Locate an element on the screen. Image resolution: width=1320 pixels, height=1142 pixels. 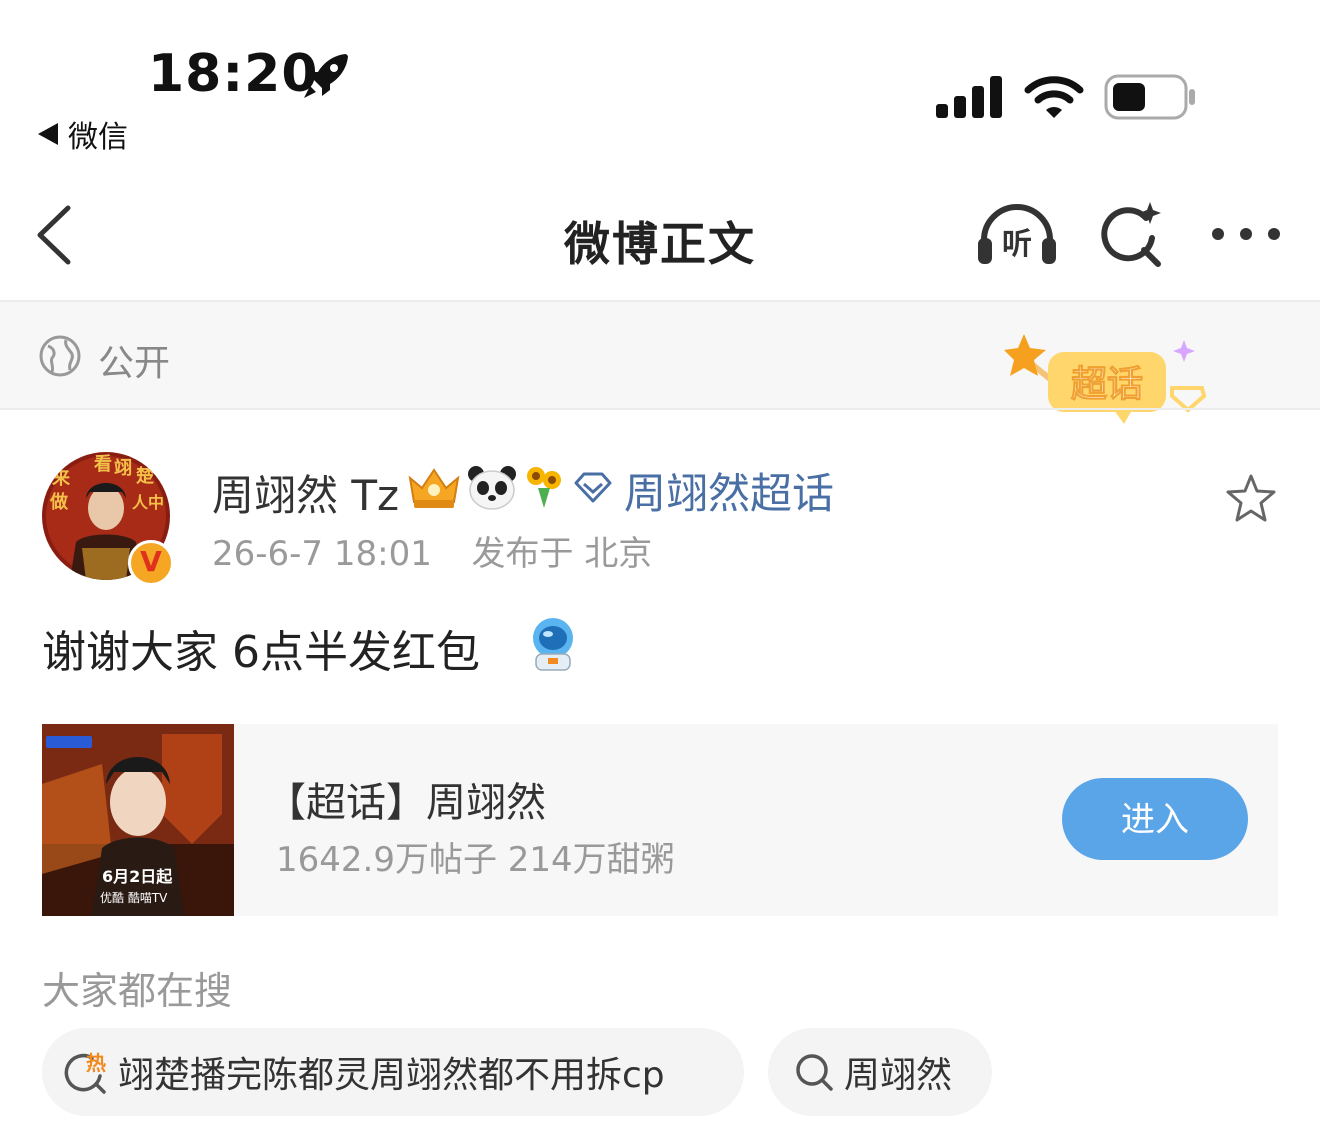
post-timestamp: 26-6-7 18:01 is located at coordinates (322, 554).